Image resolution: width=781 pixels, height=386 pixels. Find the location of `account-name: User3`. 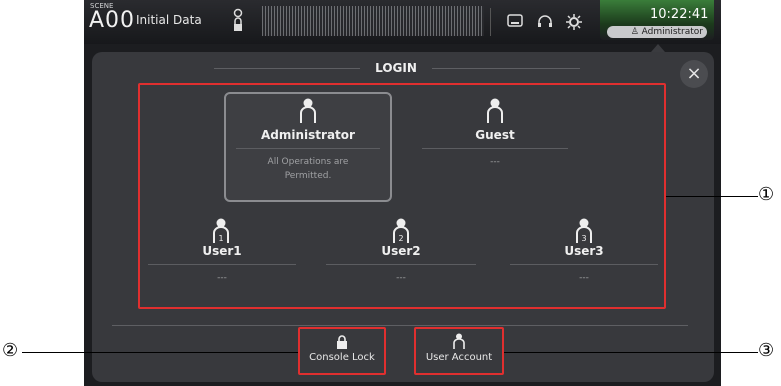

account-name: User3 is located at coordinates (584, 251).